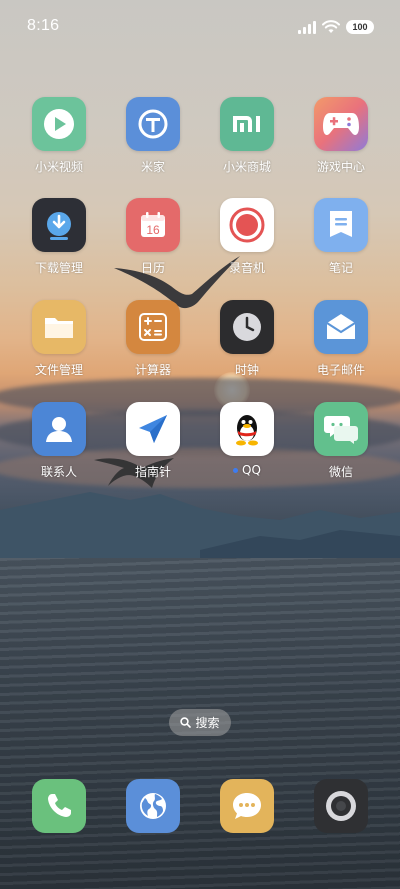 The image size is (400, 889). I want to click on app-wechat: 微信, so click(341, 441).